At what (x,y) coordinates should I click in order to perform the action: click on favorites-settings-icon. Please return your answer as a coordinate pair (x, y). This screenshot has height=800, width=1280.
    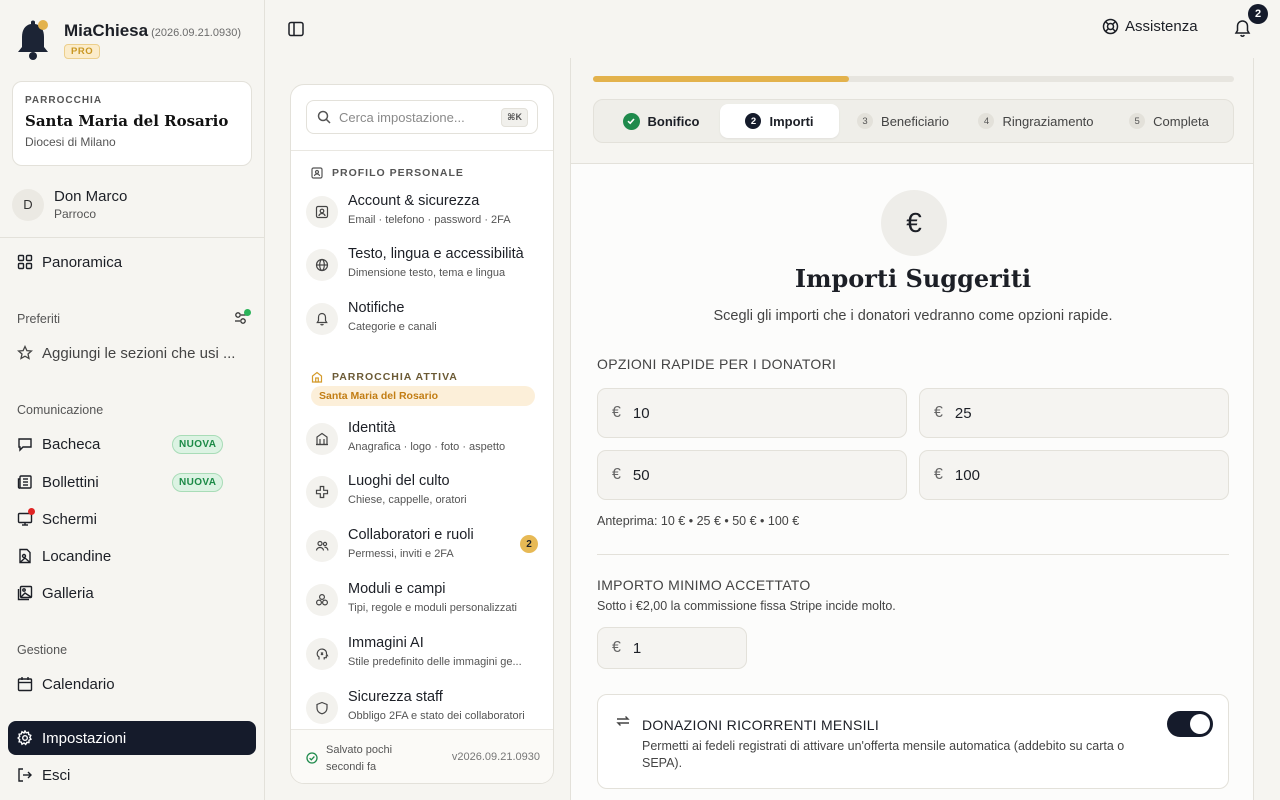
    Looking at the image, I should click on (242, 317).